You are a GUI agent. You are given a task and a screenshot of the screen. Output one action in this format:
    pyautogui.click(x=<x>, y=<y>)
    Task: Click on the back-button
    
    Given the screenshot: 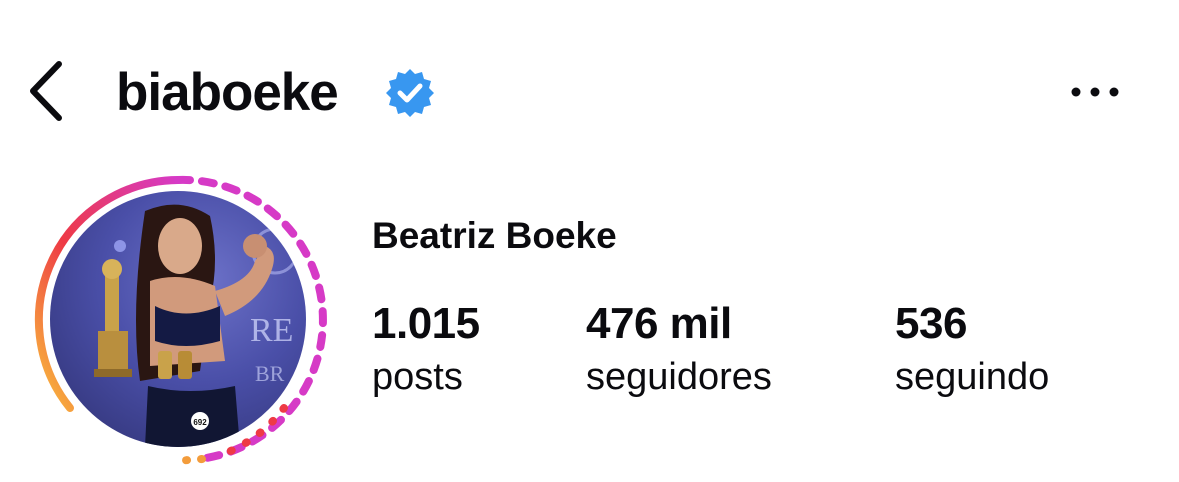 What is the action you would take?
    pyautogui.click(x=45, y=91)
    